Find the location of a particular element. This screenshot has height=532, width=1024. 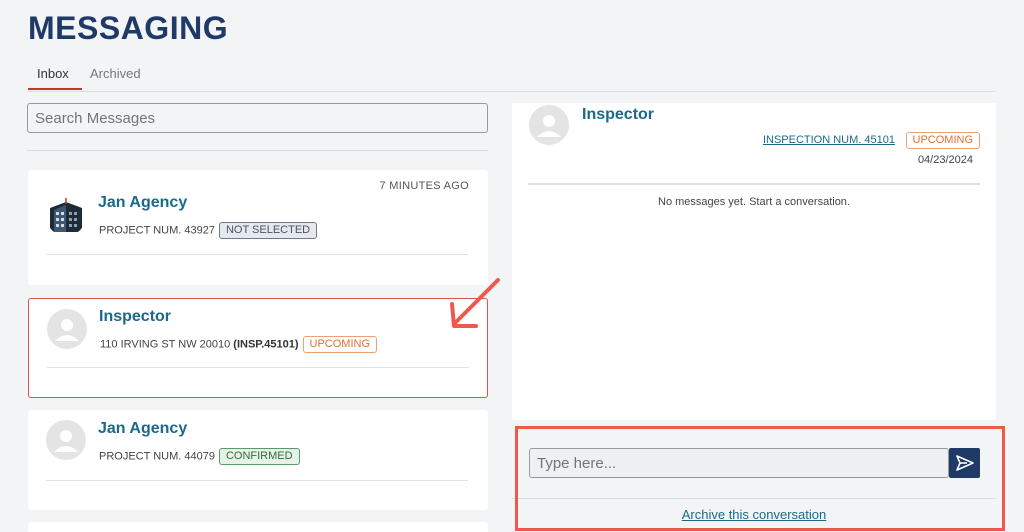

conversation-subtitle: PROJECT NUM. 43927 NOT SELECTED is located at coordinates (208, 230).